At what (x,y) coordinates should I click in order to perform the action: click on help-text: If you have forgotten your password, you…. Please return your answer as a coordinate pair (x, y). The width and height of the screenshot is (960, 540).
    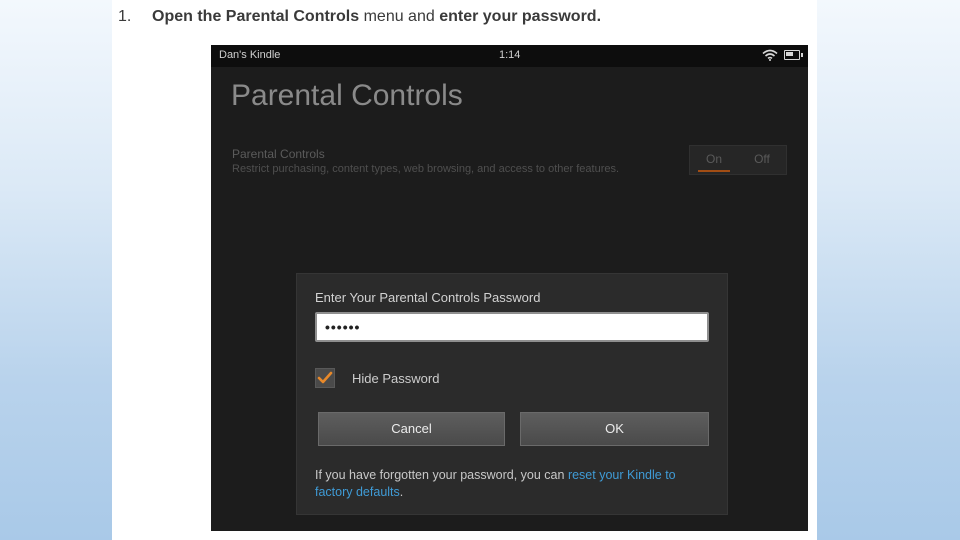
    Looking at the image, I should click on (441, 475).